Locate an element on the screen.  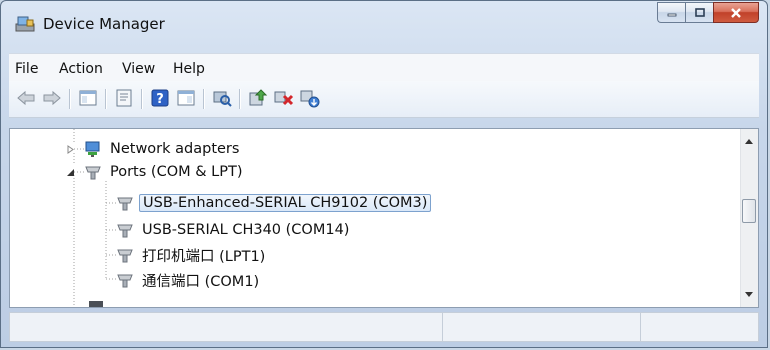
menu-action: Action is located at coordinates (81, 69).